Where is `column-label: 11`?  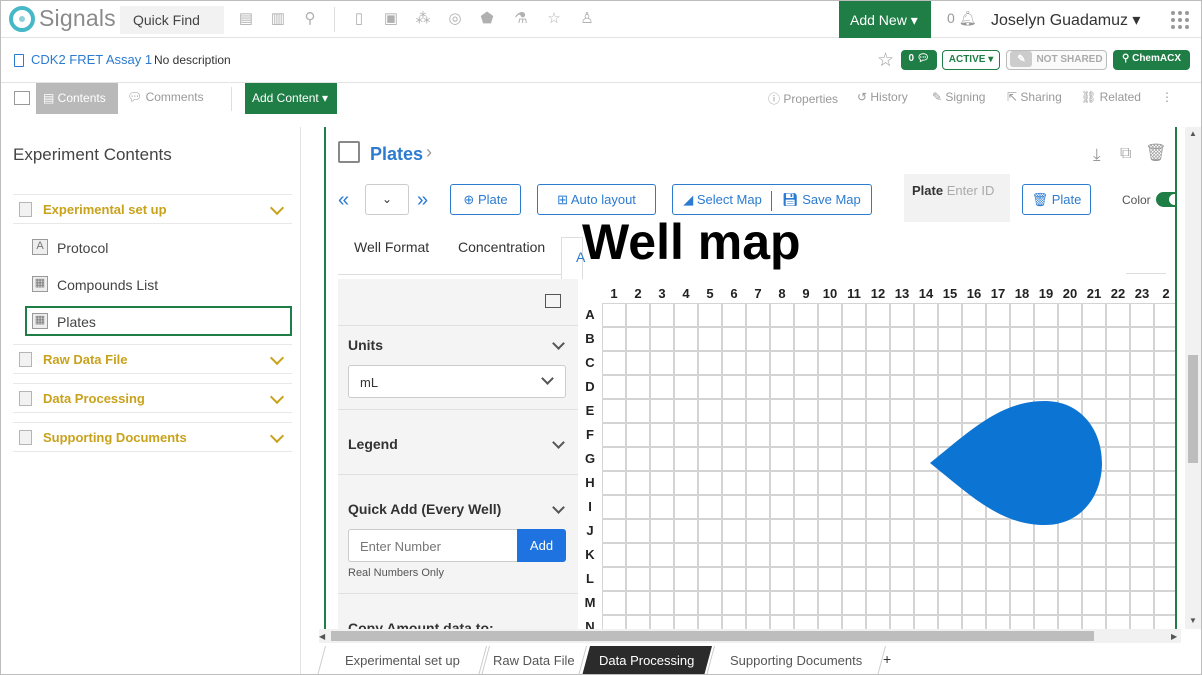 column-label: 11 is located at coordinates (854, 293).